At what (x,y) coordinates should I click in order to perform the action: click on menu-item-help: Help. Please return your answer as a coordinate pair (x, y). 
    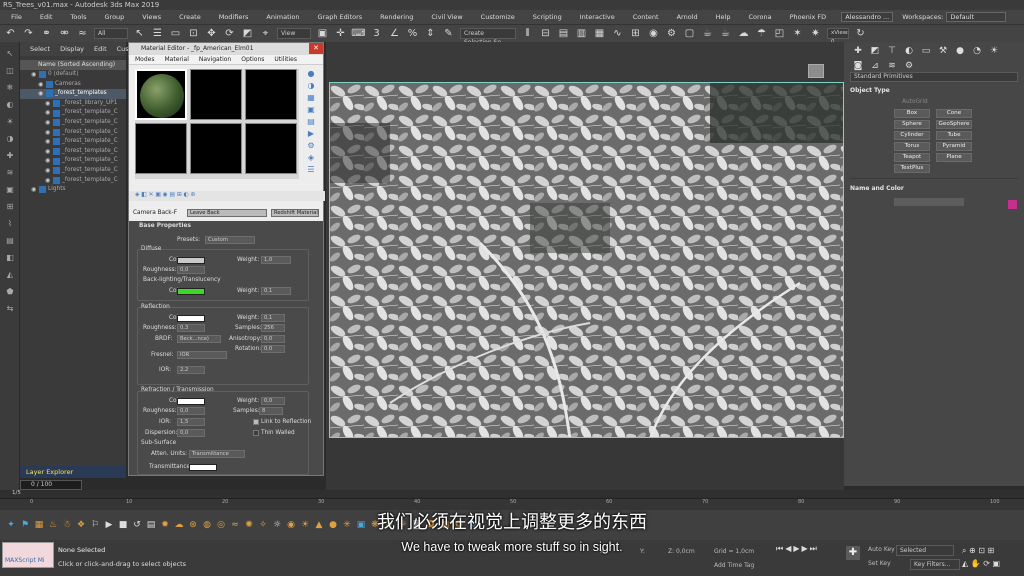
    Looking at the image, I should click on (723, 17).